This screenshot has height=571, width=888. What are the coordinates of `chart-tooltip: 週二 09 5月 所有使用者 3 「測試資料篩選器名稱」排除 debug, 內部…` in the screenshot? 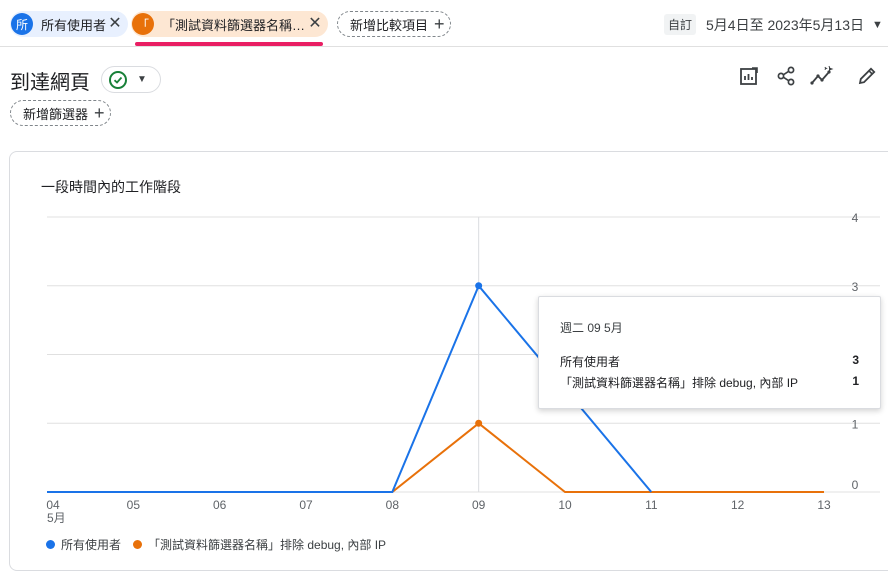 It's located at (709, 352).